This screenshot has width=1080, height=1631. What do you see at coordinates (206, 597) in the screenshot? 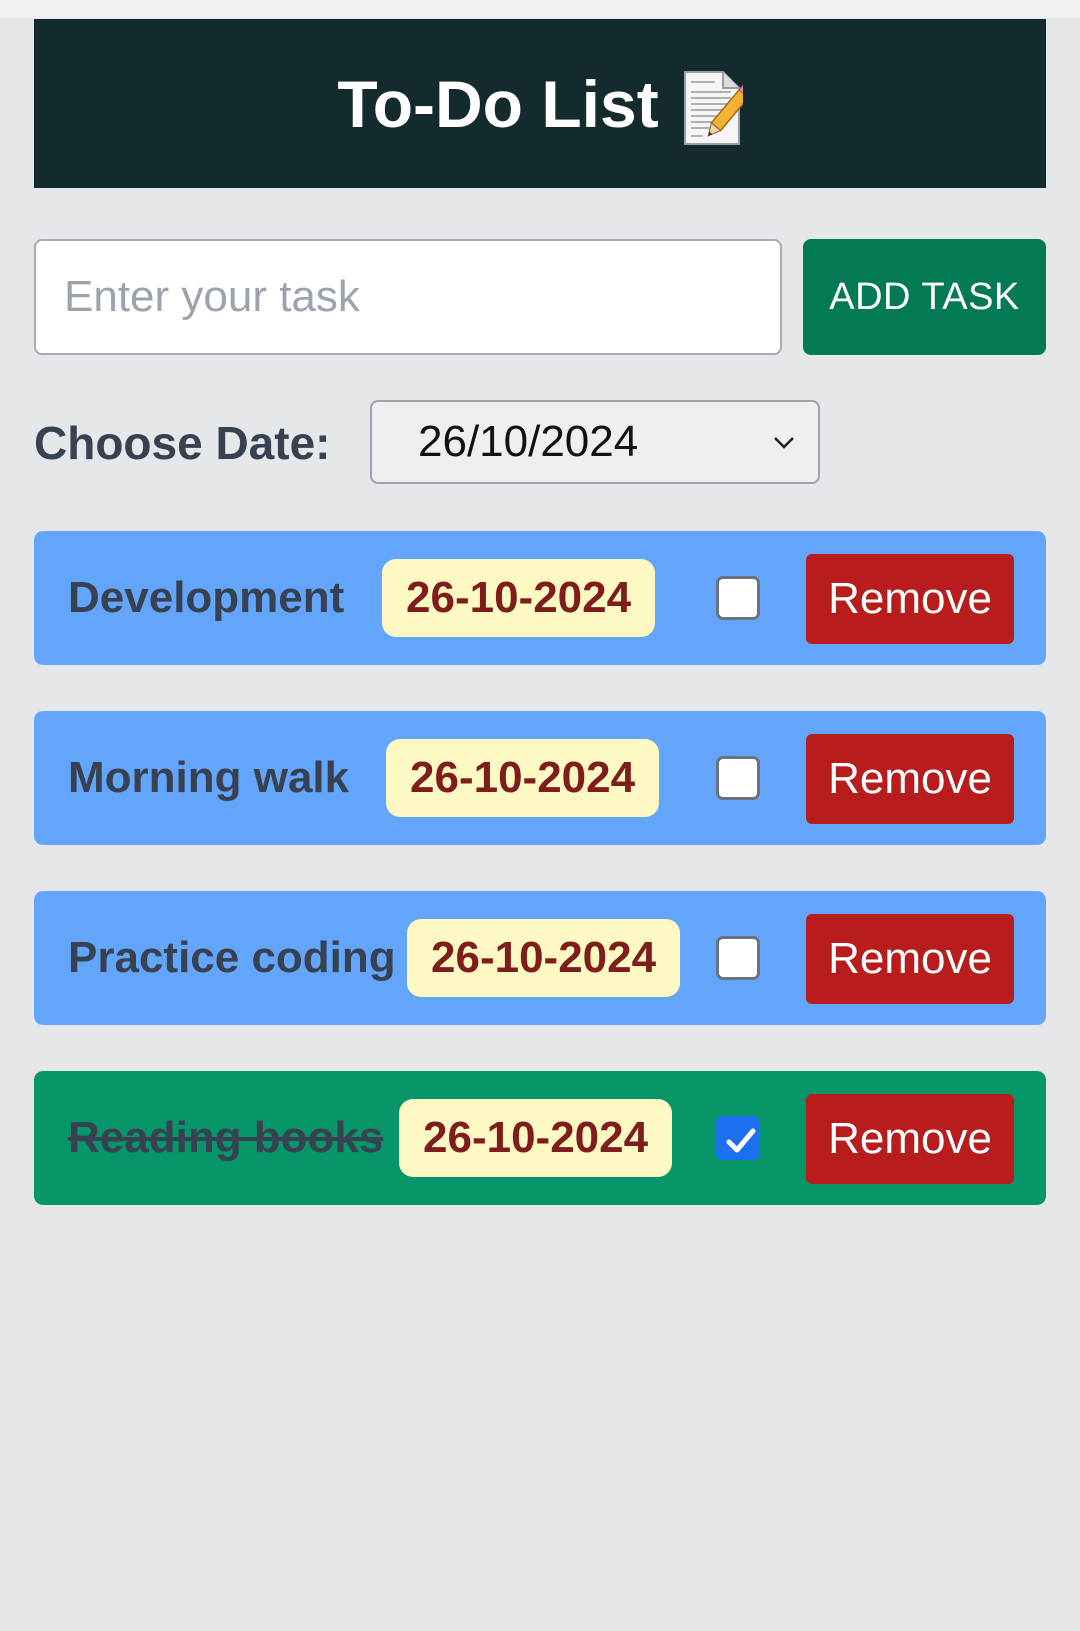
I see `task-name: Development` at bounding box center [206, 597].